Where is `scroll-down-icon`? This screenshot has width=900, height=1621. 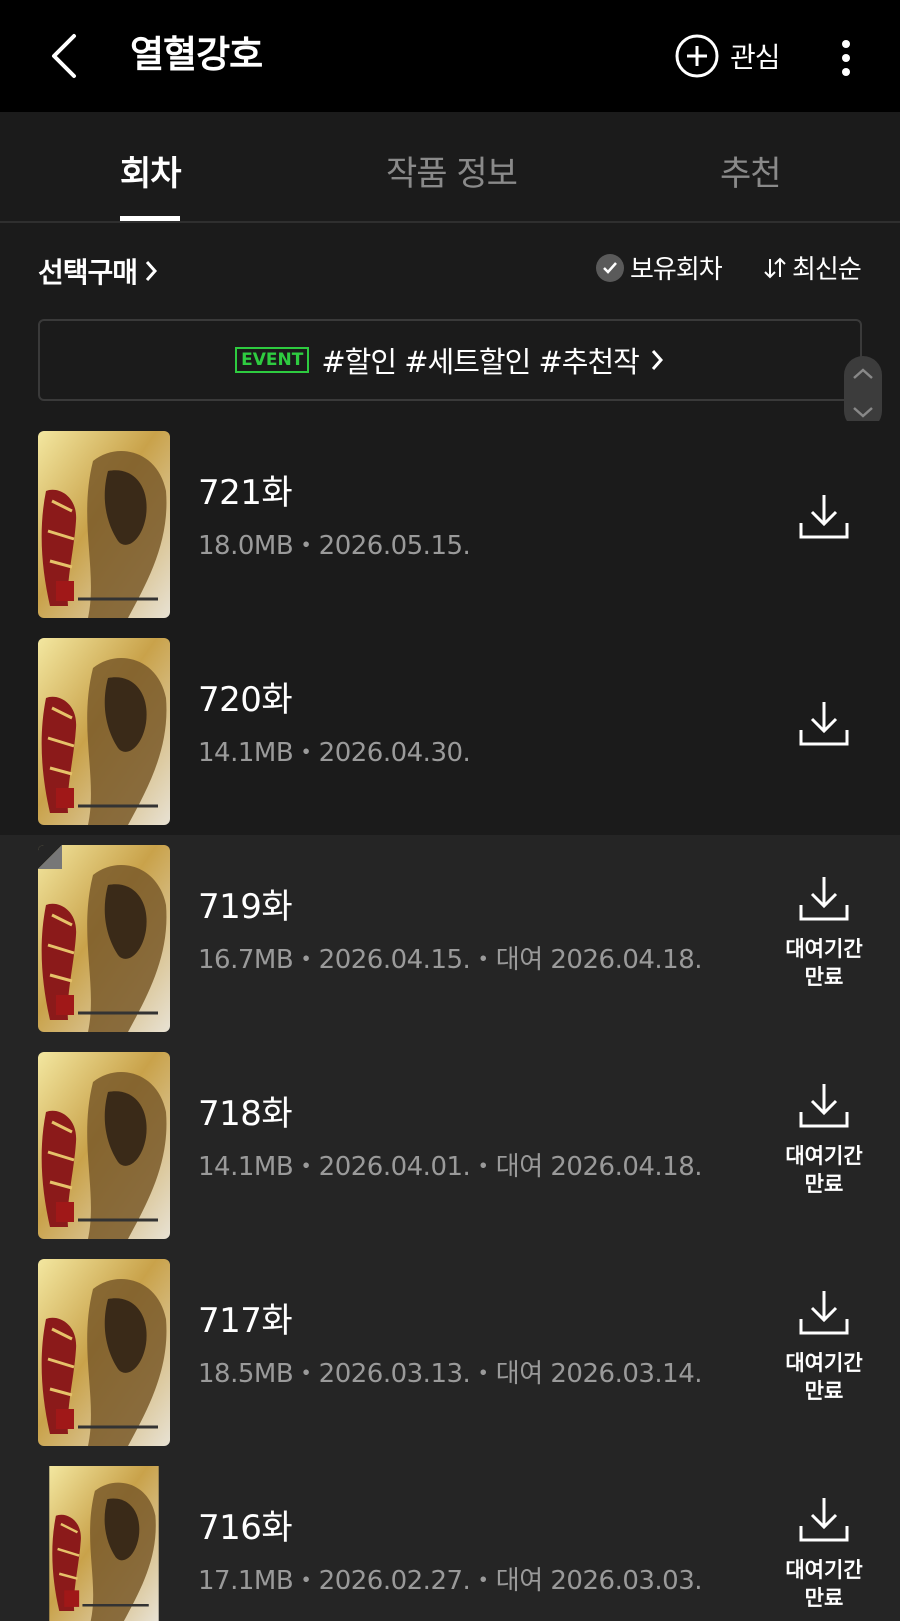
scroll-down-icon is located at coordinates (863, 412).